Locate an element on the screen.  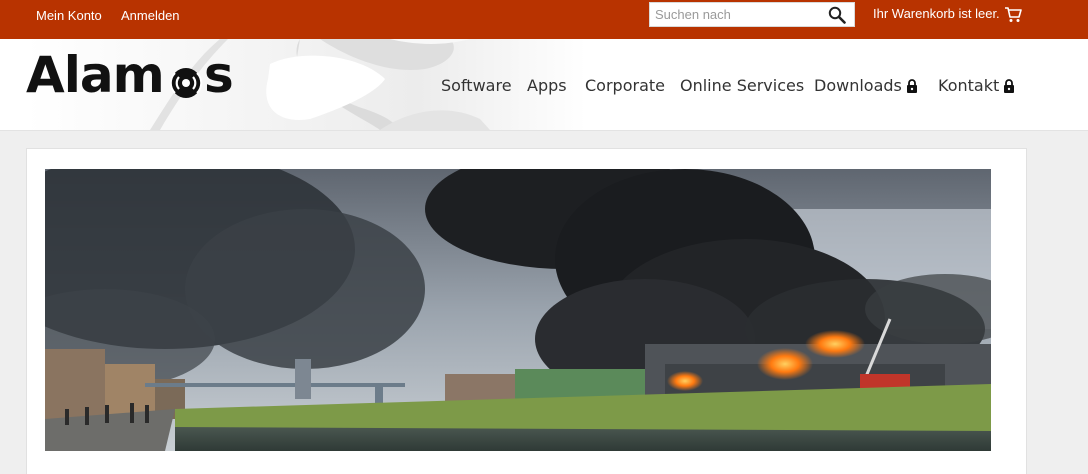
login-link: Anmelden is located at coordinates (150, 15).